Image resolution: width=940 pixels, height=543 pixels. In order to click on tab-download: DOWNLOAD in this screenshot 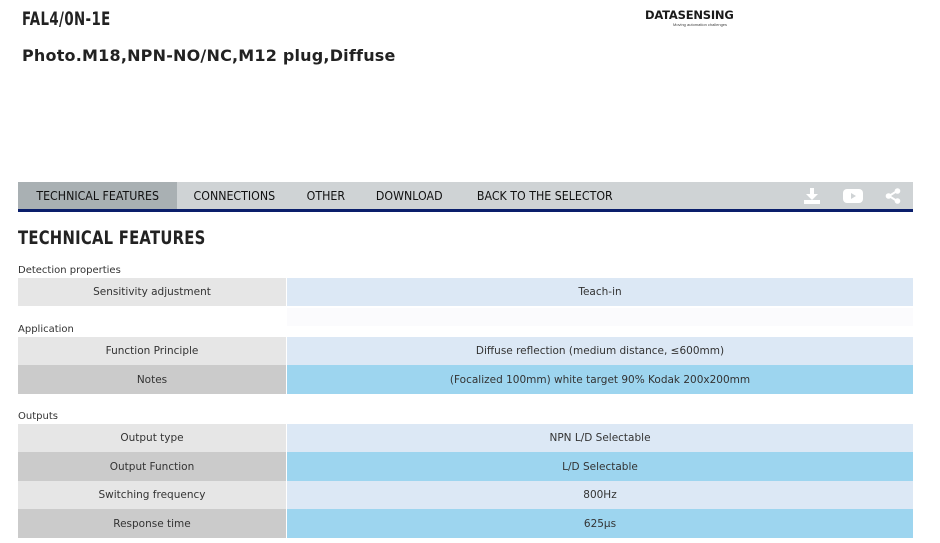, I will do `click(409, 195)`.